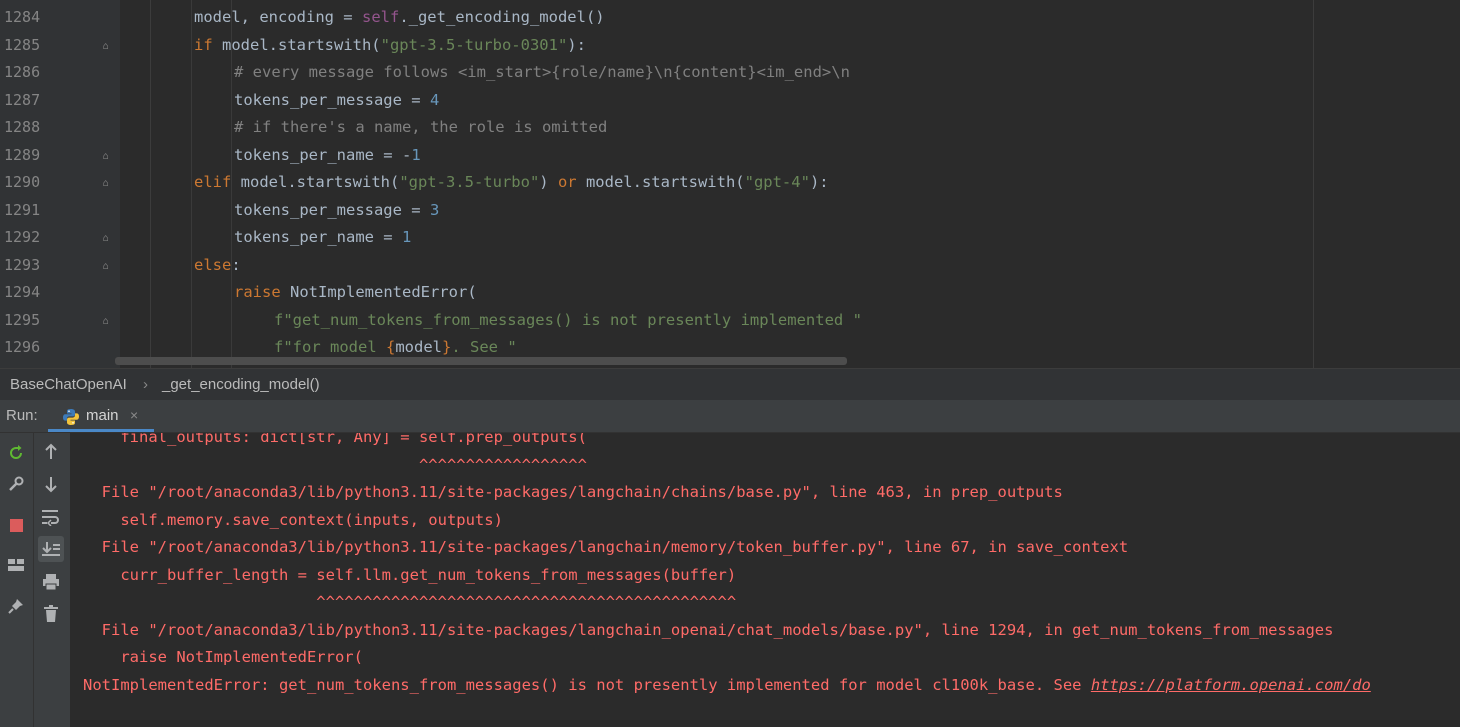  I want to click on line-number: 1286, so click(22, 72).